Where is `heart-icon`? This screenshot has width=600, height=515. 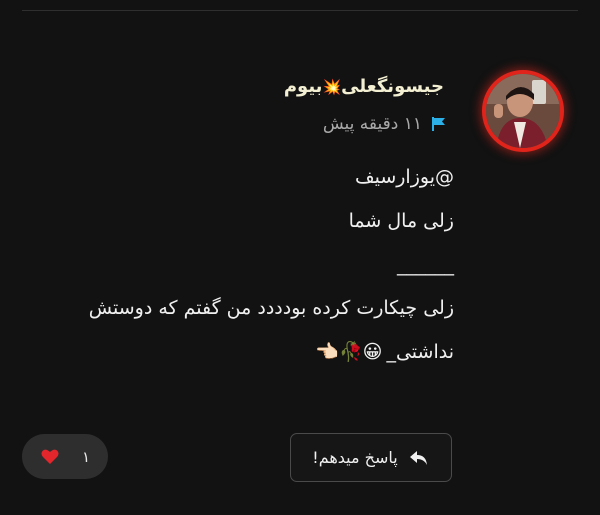
heart-icon is located at coordinates (50, 457).